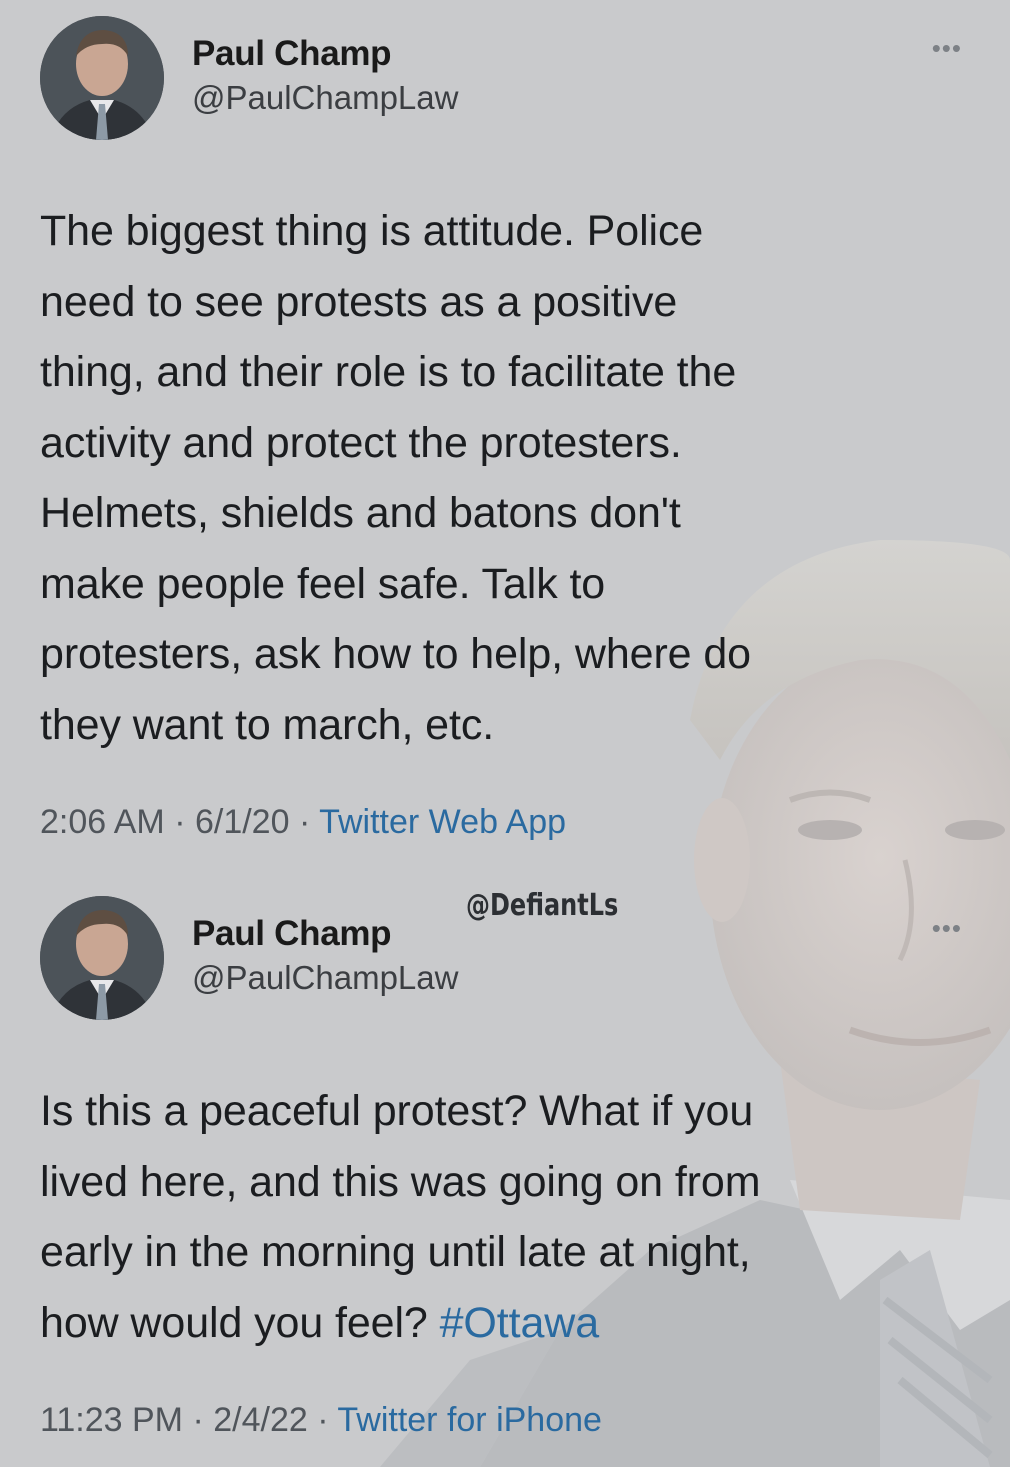  What do you see at coordinates (361, 442) in the screenshot?
I see `tweet-text-line: activity and protect the protesters.` at bounding box center [361, 442].